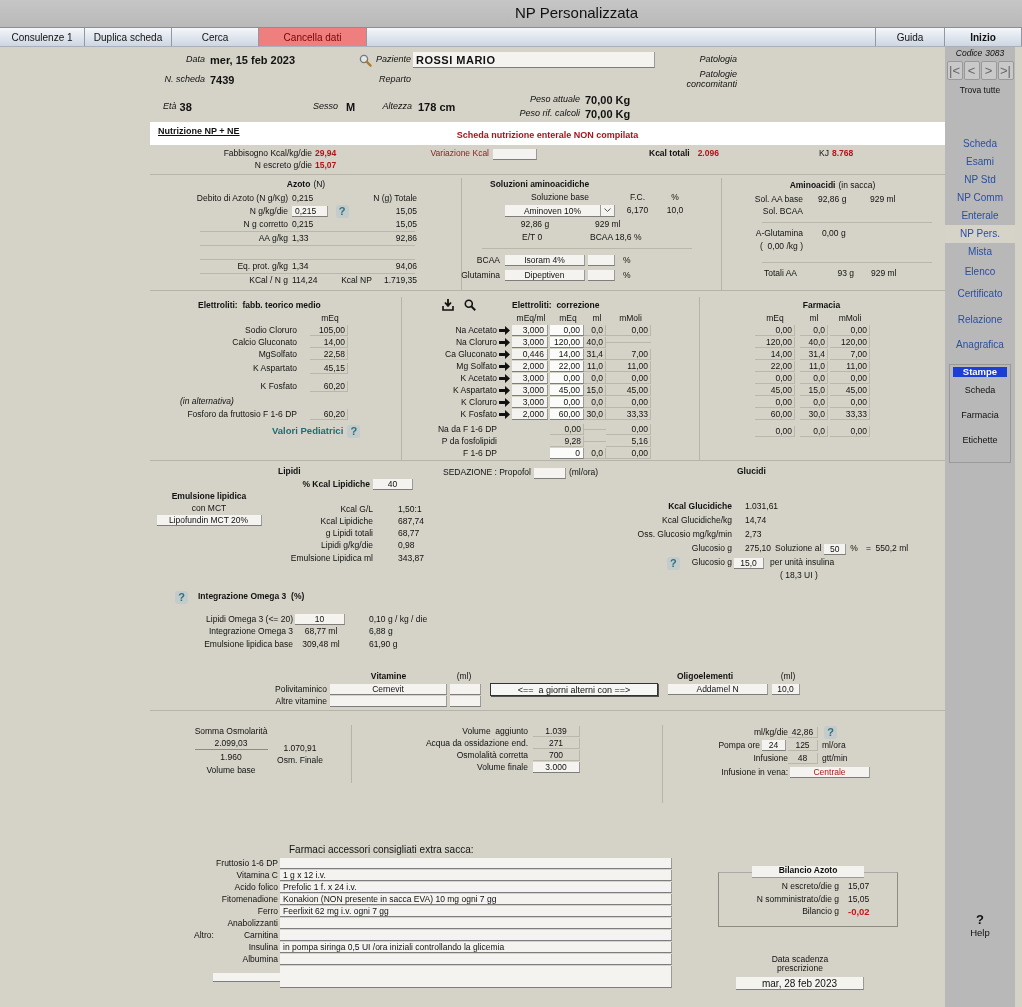 This screenshot has width=1022, height=1007. What do you see at coordinates (718, 690) in the screenshot?
I see `trace-element-field: Addamel N` at bounding box center [718, 690].